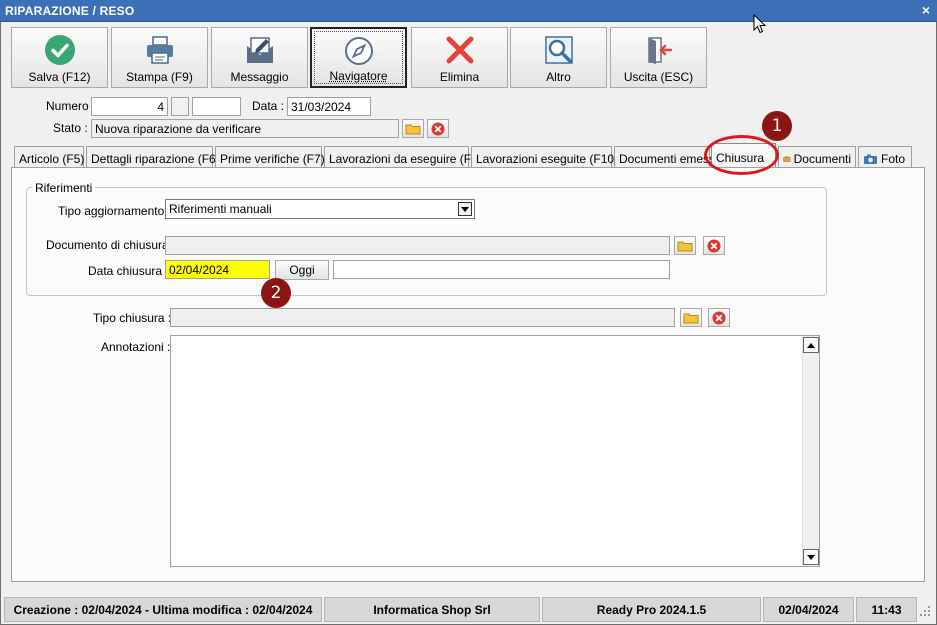 This screenshot has height=625, width=937. I want to click on tipo-chiusura-clear-button, so click(719, 317).